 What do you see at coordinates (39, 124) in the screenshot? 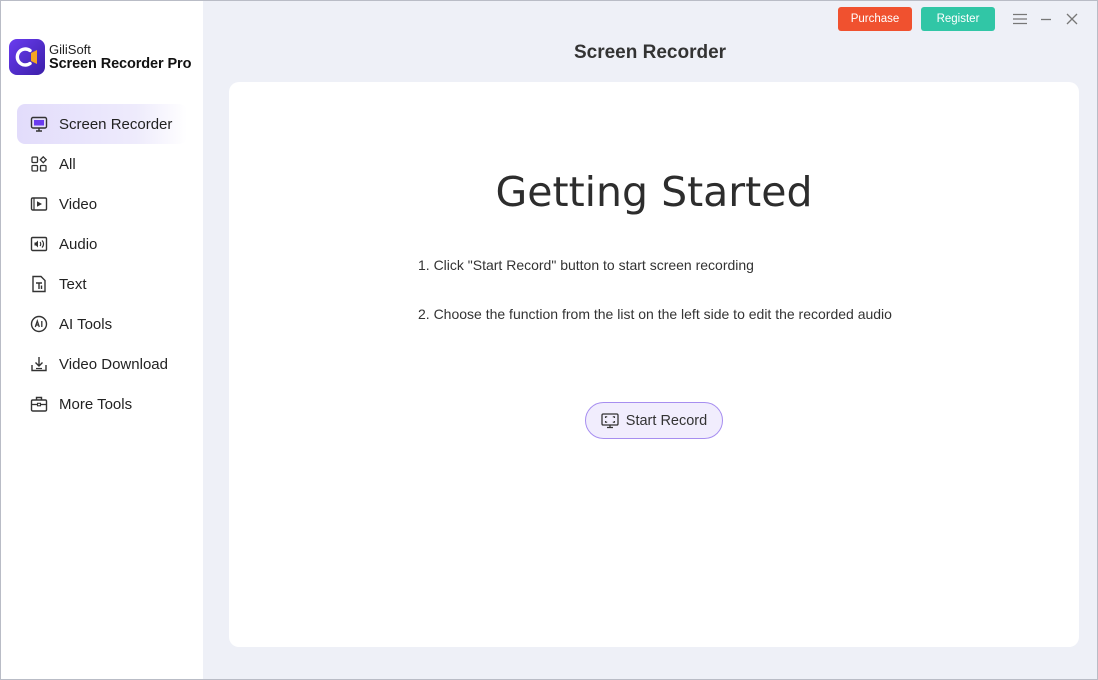
I see `monitor-icon` at bounding box center [39, 124].